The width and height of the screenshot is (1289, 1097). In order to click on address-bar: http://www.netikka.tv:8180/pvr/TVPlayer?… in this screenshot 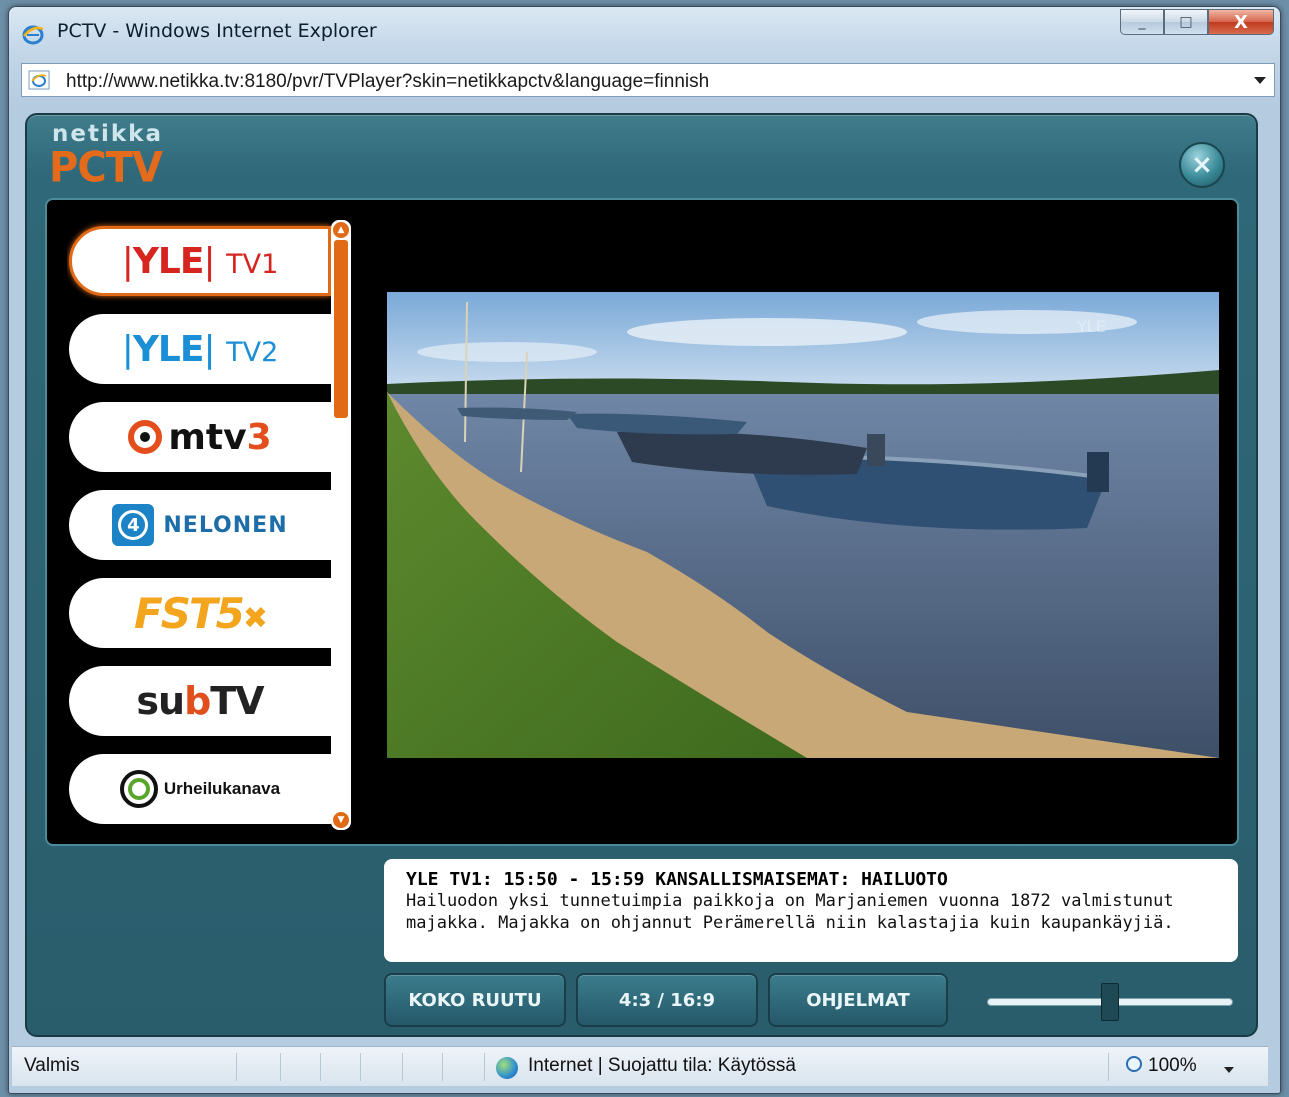, I will do `click(648, 80)`.